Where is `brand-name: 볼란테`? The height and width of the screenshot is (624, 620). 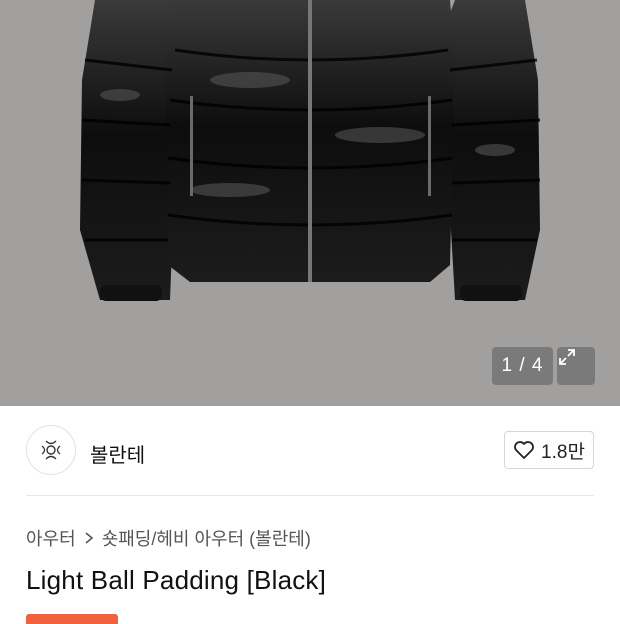 brand-name: 볼란테 is located at coordinates (117, 453).